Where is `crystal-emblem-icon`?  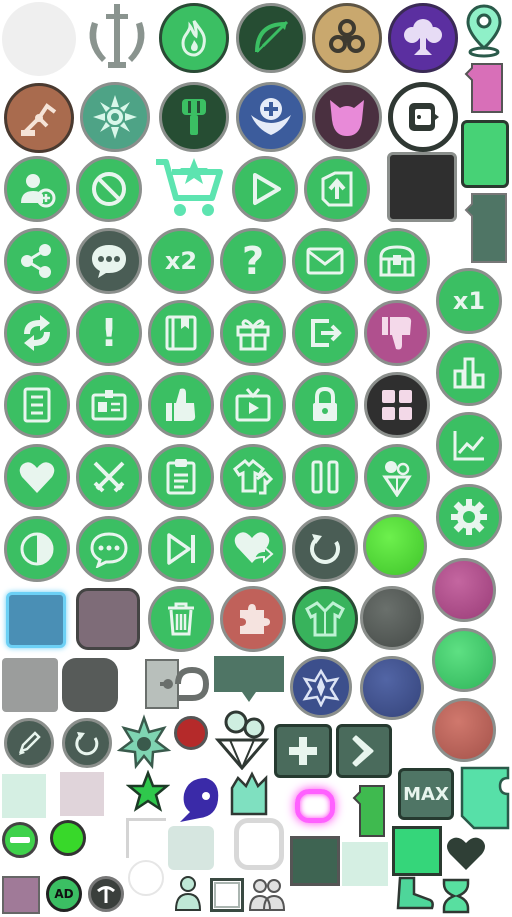 crystal-emblem-icon is located at coordinates (321, 687).